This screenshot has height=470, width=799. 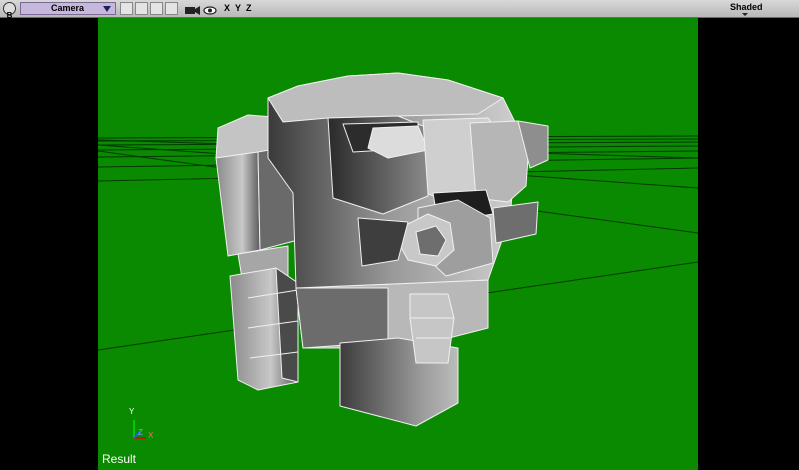 I want to click on axis-toggle-z: Z, so click(x=249, y=8).